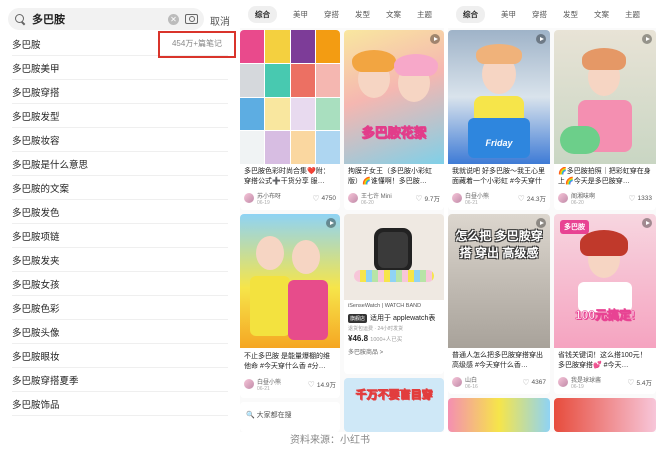 This screenshot has height=450, width=660. What do you see at coordinates (471, 383) in the screenshot?
I see `author-name: 山白 06-16` at bounding box center [471, 383].